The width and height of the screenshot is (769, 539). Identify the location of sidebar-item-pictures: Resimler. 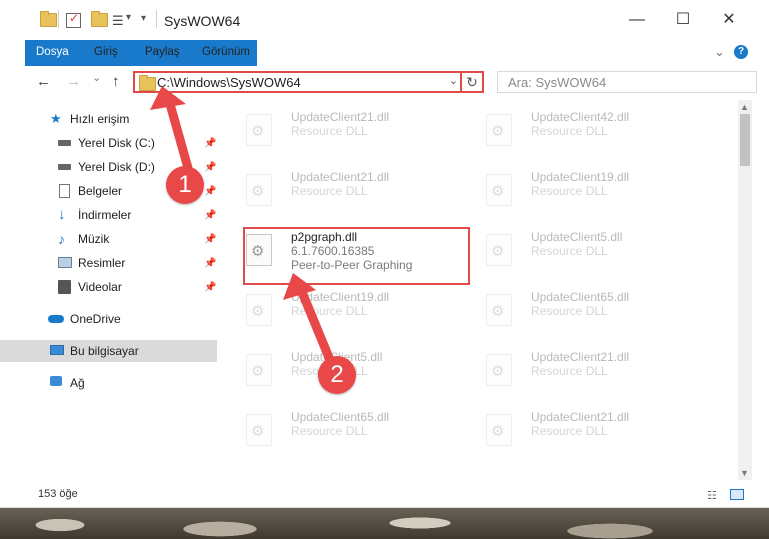
(138, 263).